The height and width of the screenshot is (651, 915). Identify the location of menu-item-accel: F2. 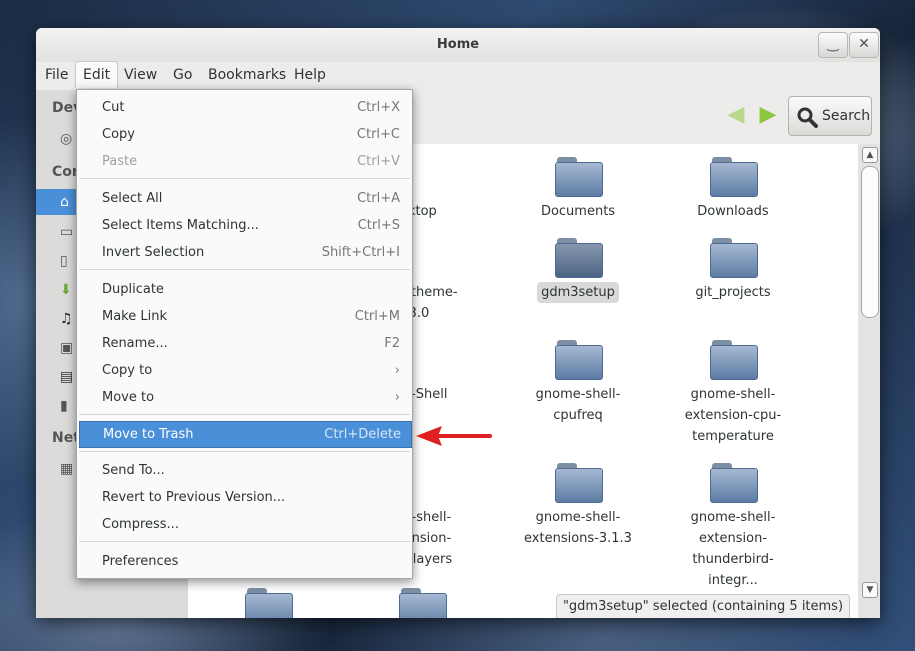
(392, 343).